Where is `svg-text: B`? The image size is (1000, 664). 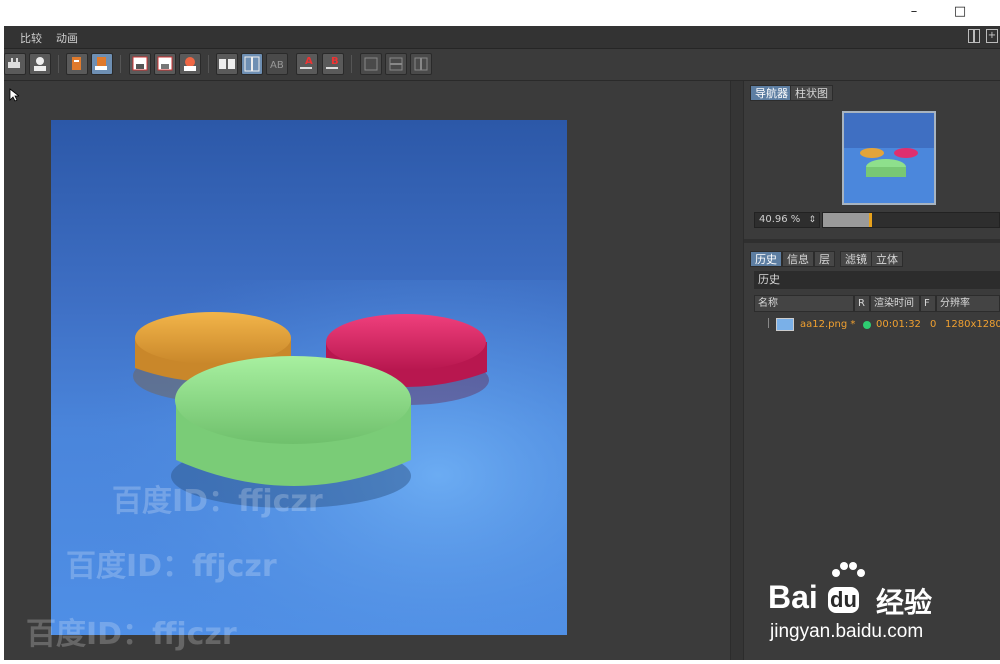 svg-text: B is located at coordinates (335, 61).